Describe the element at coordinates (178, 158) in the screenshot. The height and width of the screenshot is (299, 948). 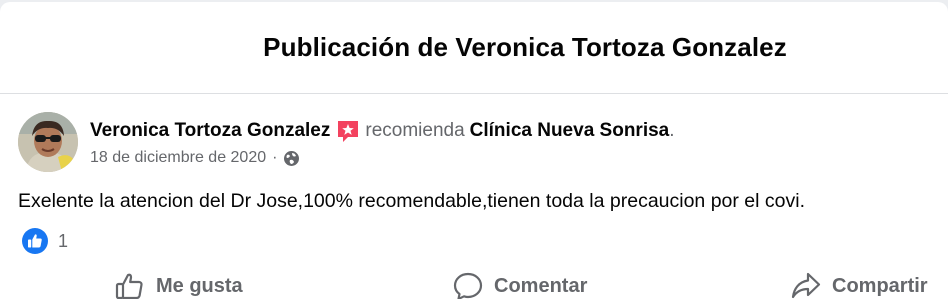
I see `post-date-link: 18 de diciembre de 2020` at that location.